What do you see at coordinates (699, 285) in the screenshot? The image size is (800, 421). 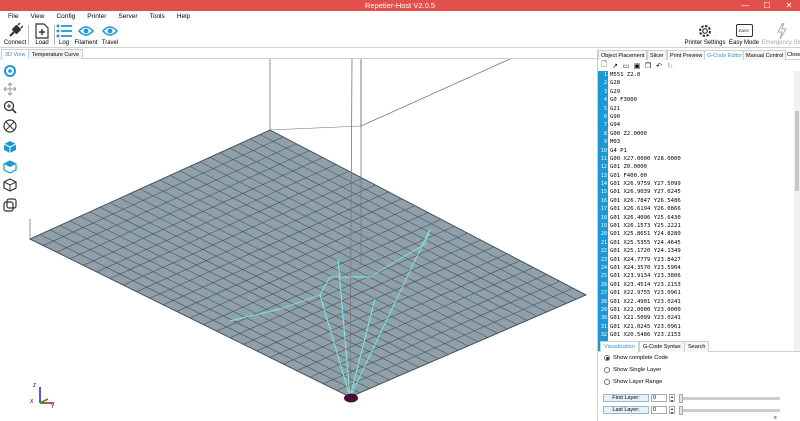 I see `code-line: 26 G01 X23.4514 Y23.2153` at bounding box center [699, 285].